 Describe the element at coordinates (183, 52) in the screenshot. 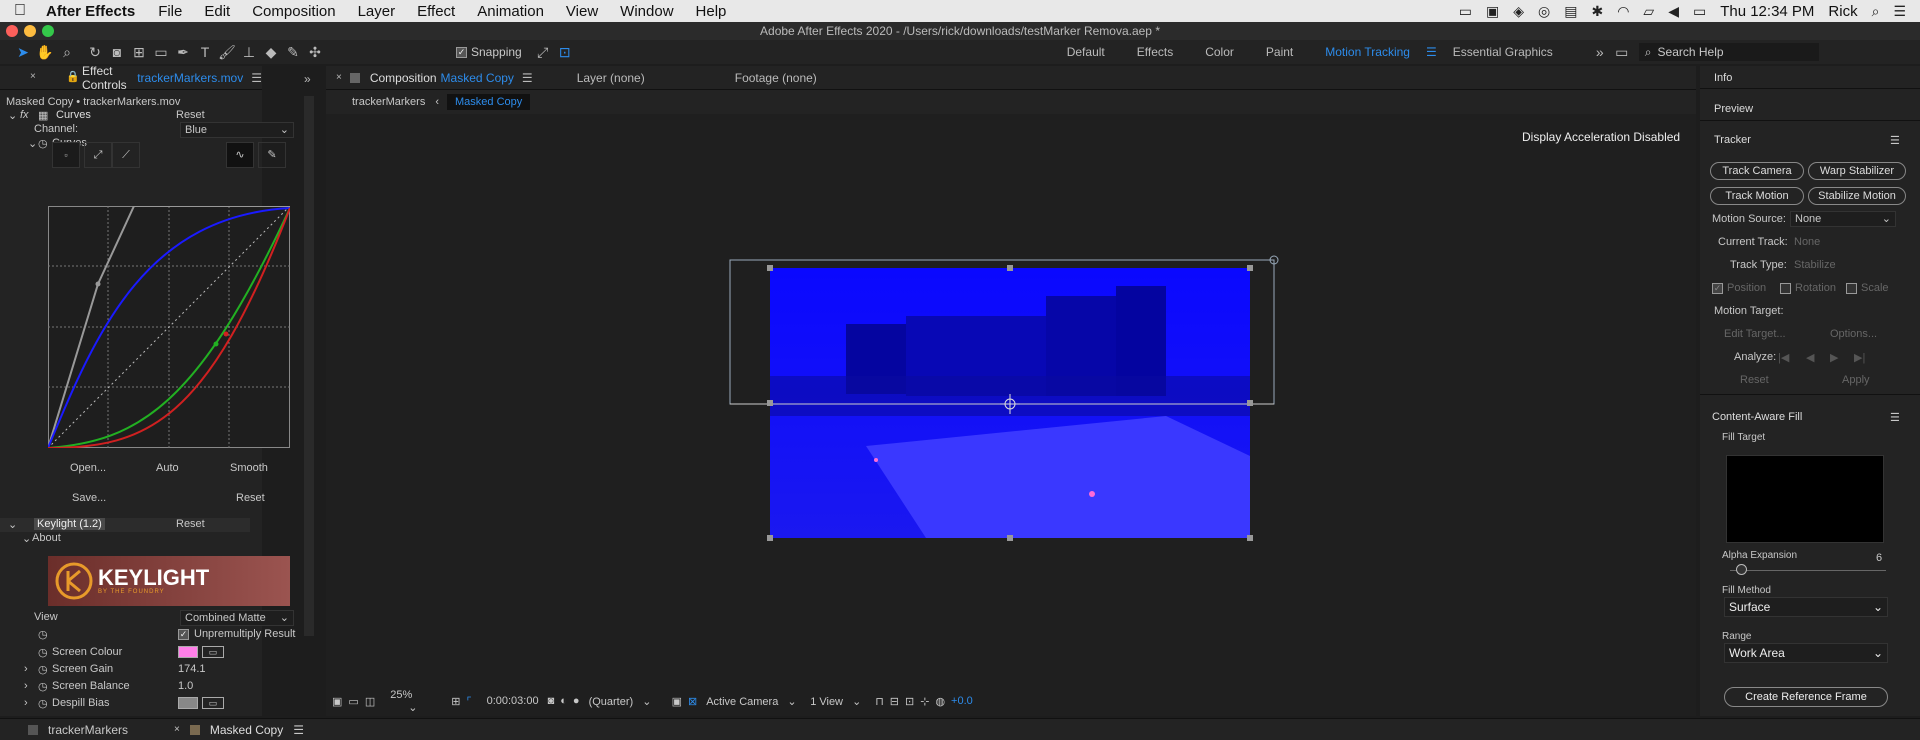

I see `pen-tool-icon: ✒` at that location.